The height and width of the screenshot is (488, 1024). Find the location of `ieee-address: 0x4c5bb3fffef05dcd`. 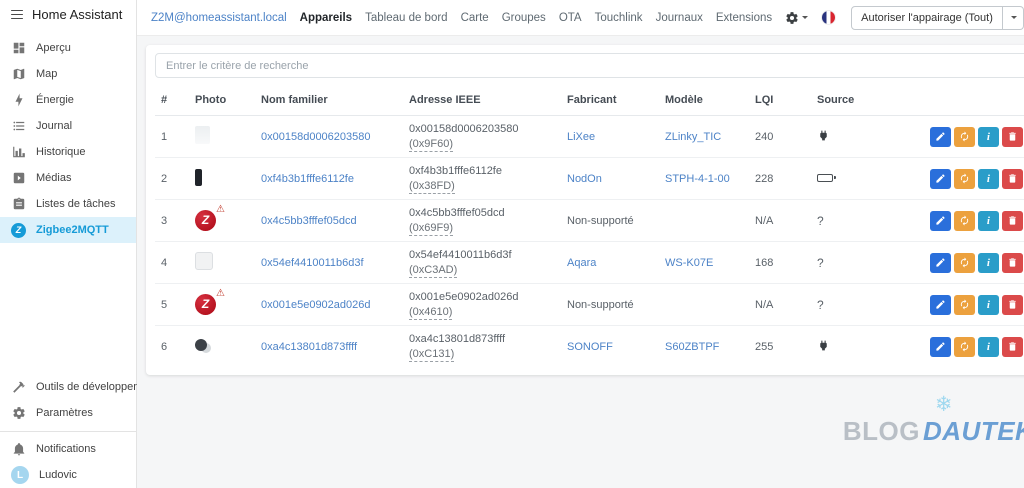

ieee-address: 0x4c5bb3fffef05dcd is located at coordinates (457, 213).